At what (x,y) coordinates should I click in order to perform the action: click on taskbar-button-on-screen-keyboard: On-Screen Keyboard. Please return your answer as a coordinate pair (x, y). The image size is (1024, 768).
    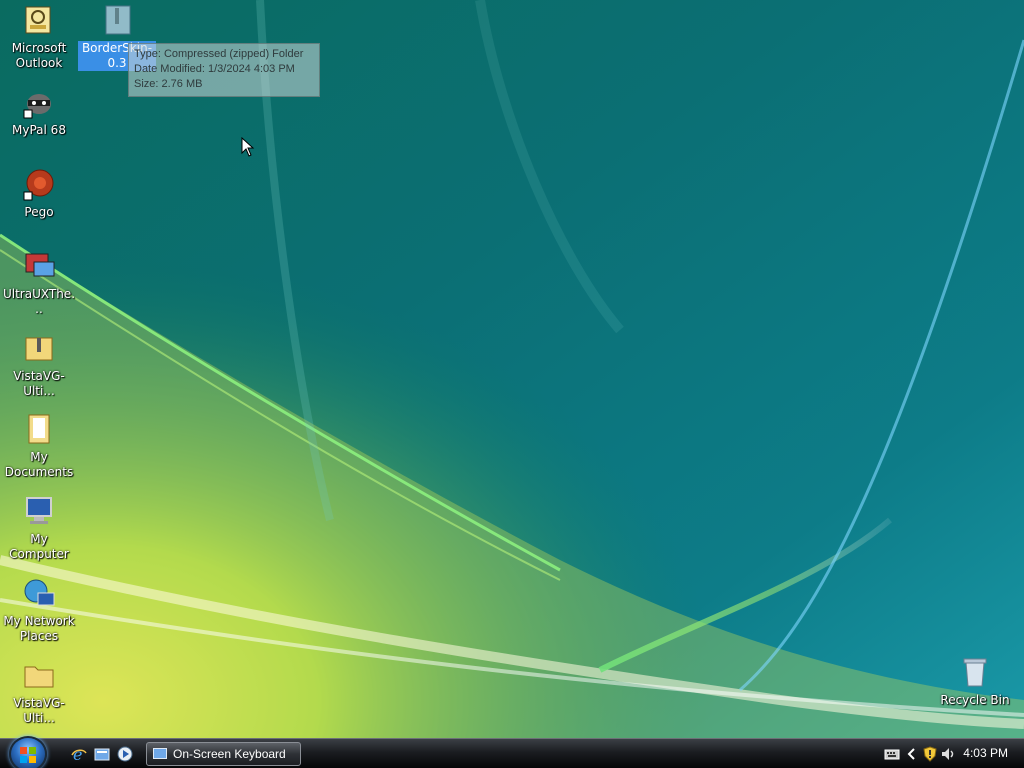
    Looking at the image, I should click on (223, 754).